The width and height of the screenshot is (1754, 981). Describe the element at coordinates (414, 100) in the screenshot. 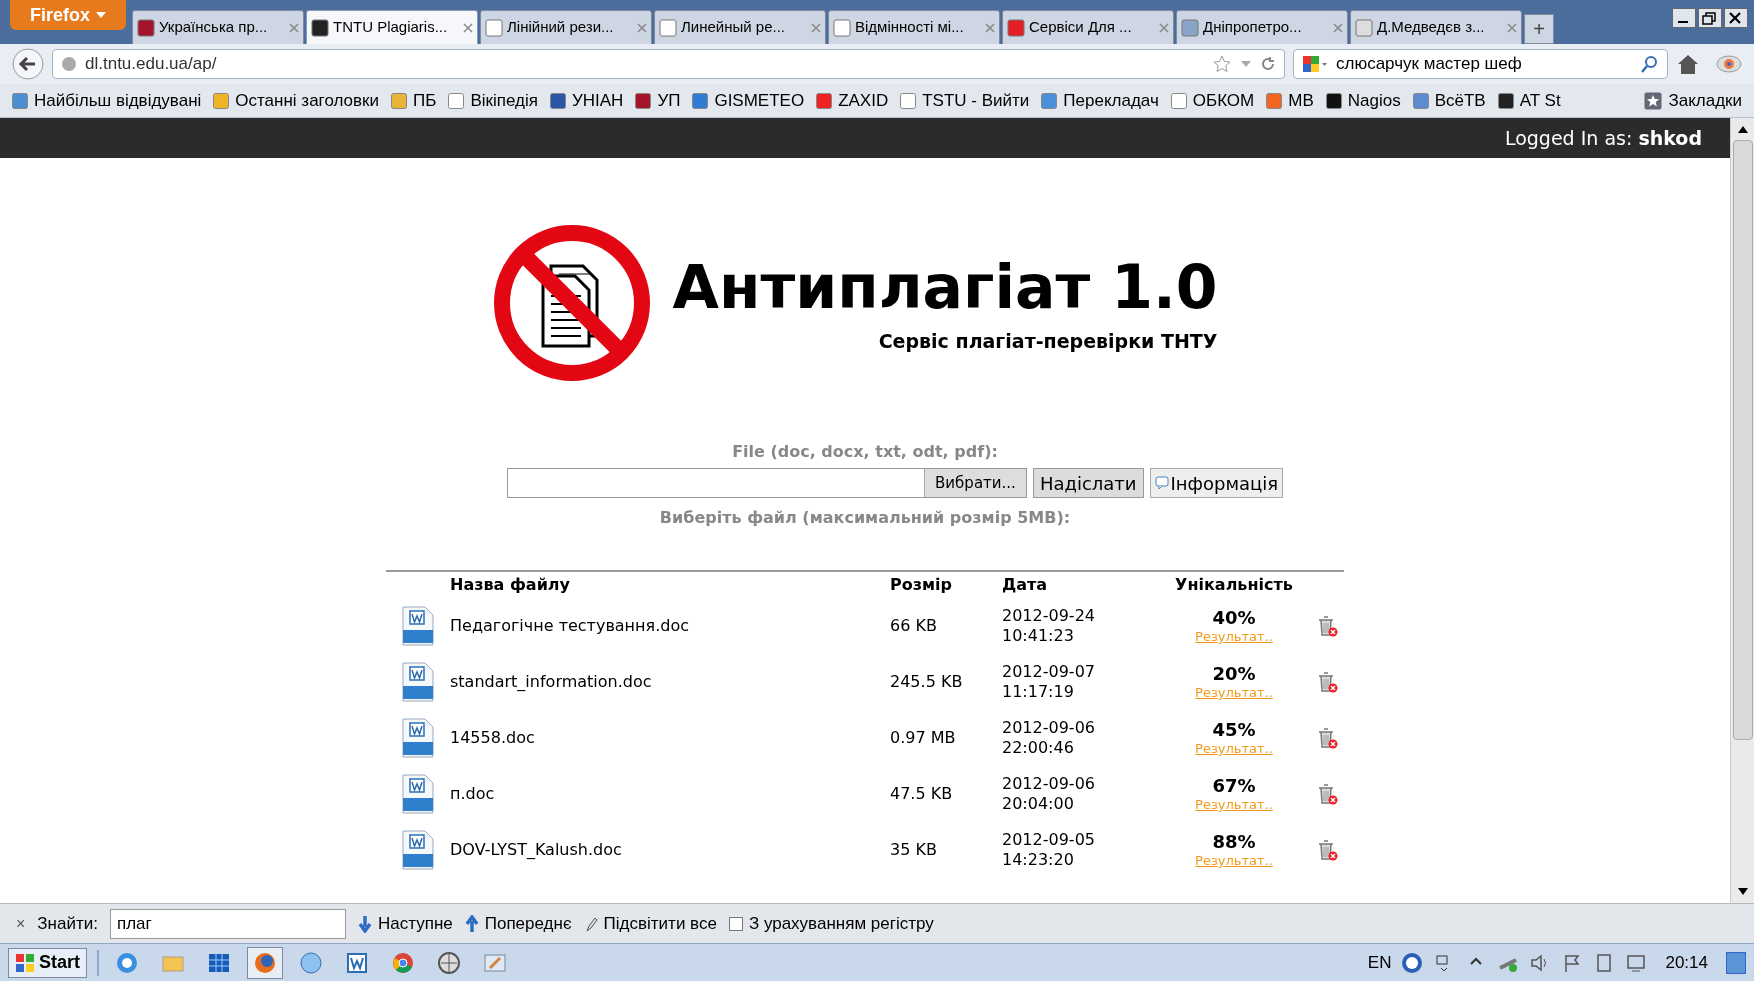

I see `bookmark-link: ПБ` at that location.